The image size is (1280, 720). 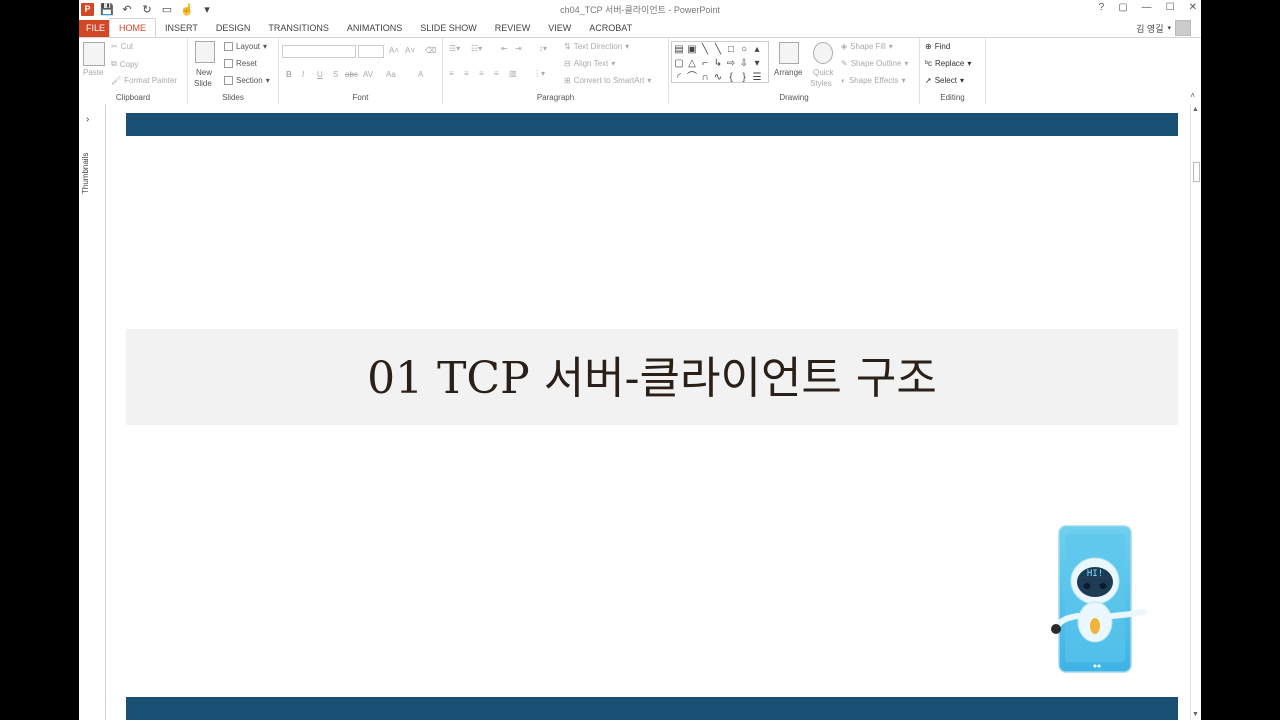 I want to click on clear-formatting-icon: ⌫, so click(x=430, y=50).